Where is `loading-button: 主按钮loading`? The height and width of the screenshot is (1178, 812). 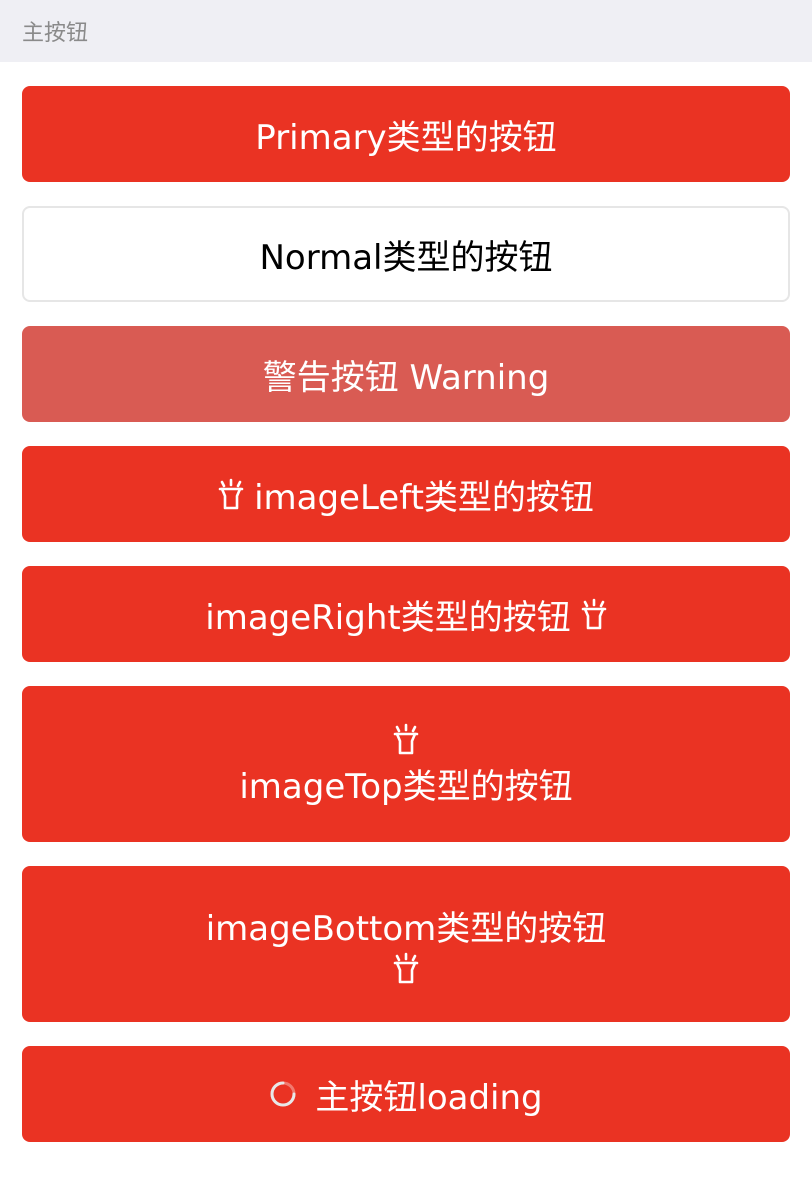 loading-button: 主按钮loading is located at coordinates (406, 1094).